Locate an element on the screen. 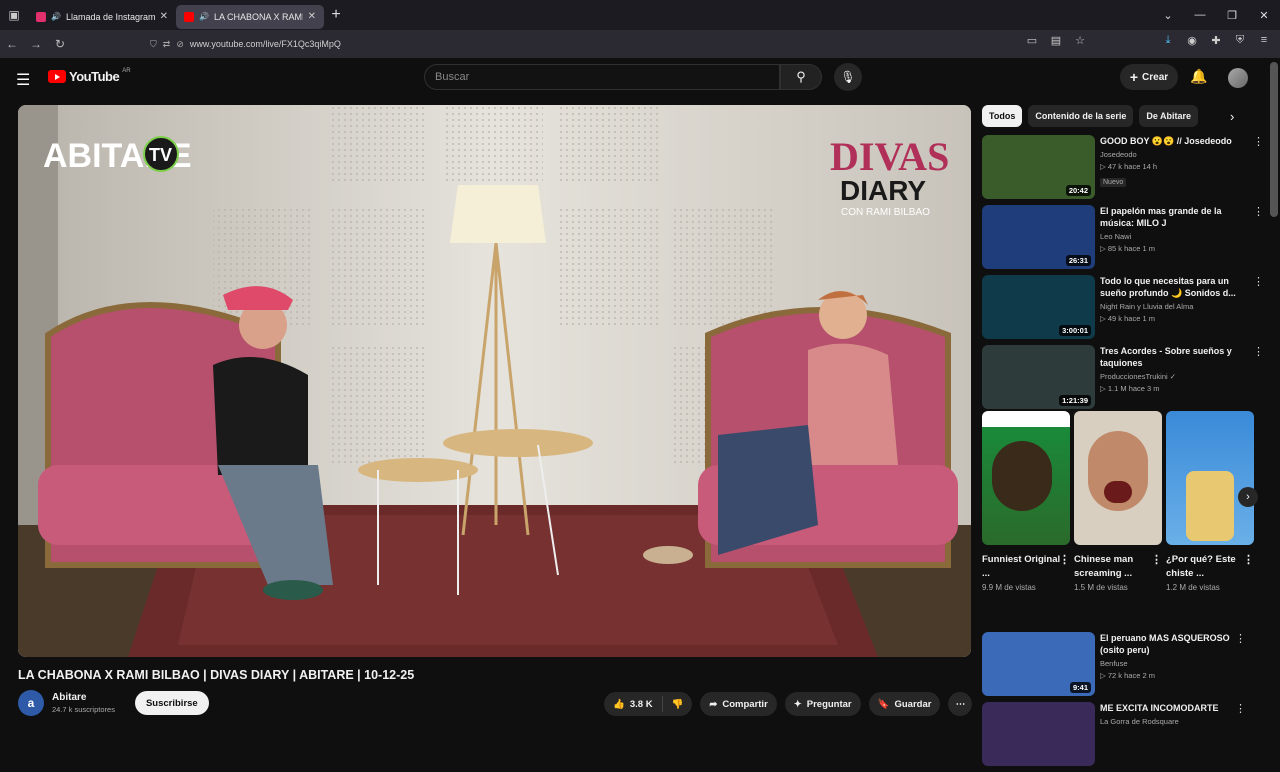  video-thumbnail: 9:41 is located at coordinates (1038, 664).